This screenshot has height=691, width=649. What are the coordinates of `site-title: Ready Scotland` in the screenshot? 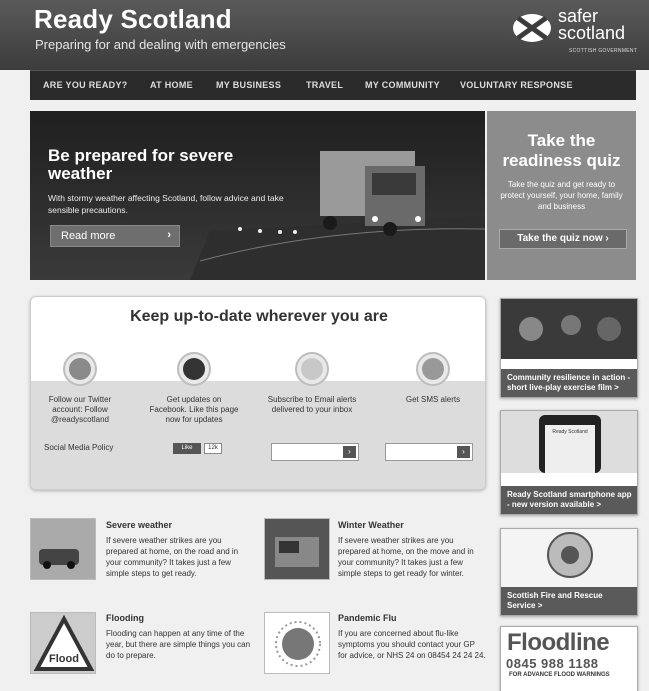 It's located at (133, 19).